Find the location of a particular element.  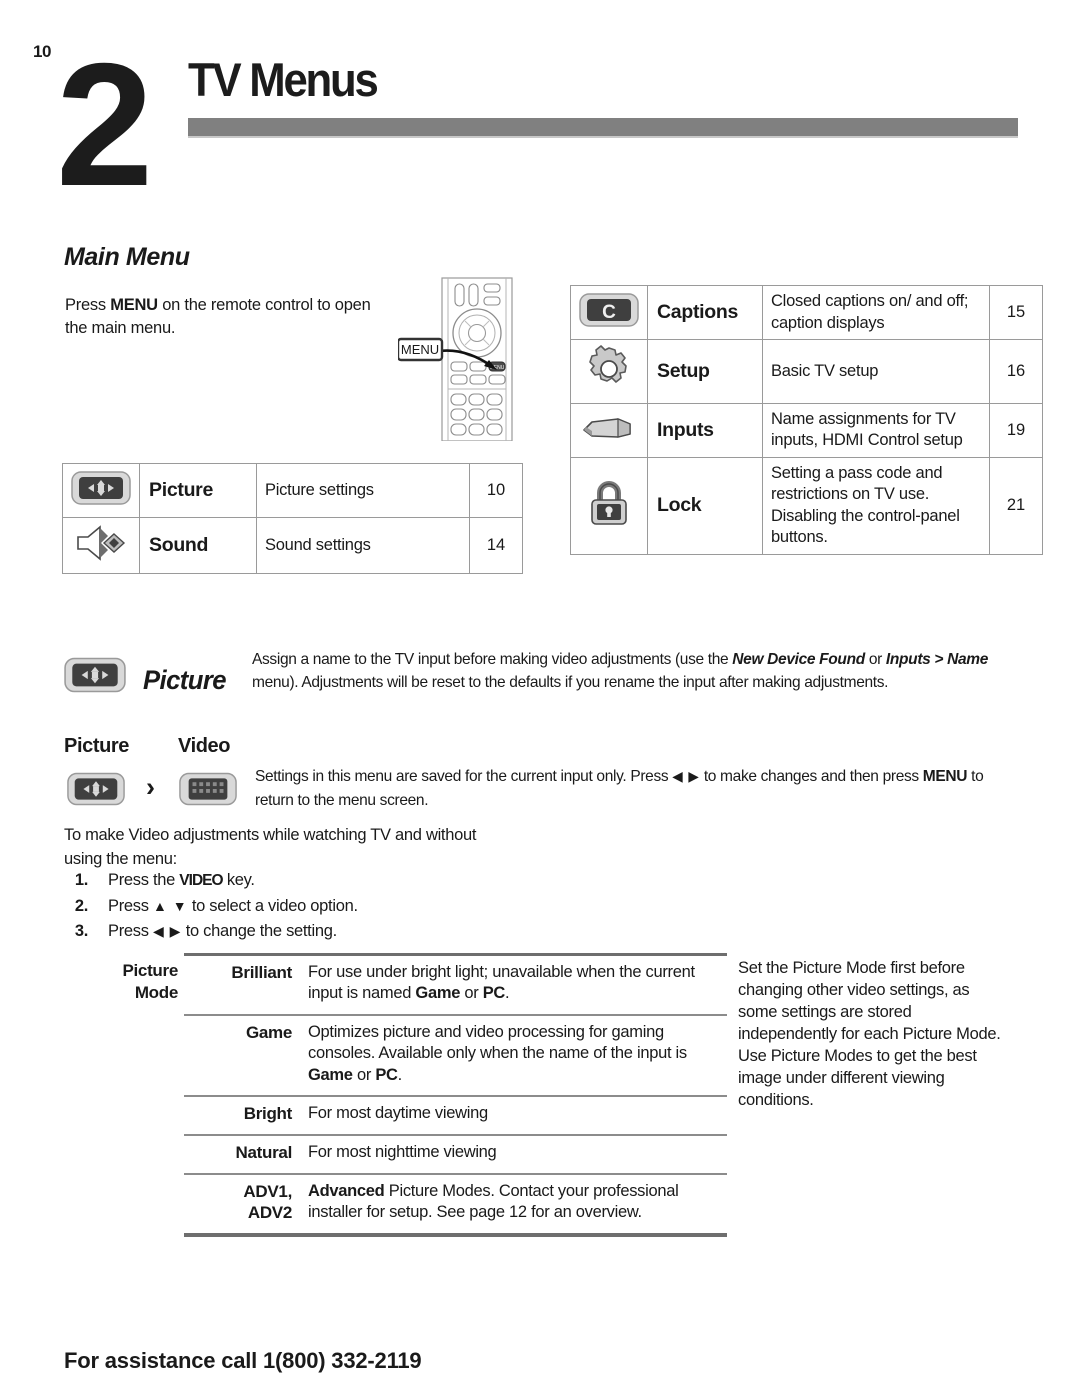

step-text-pre: Press the is located at coordinates (144, 880).